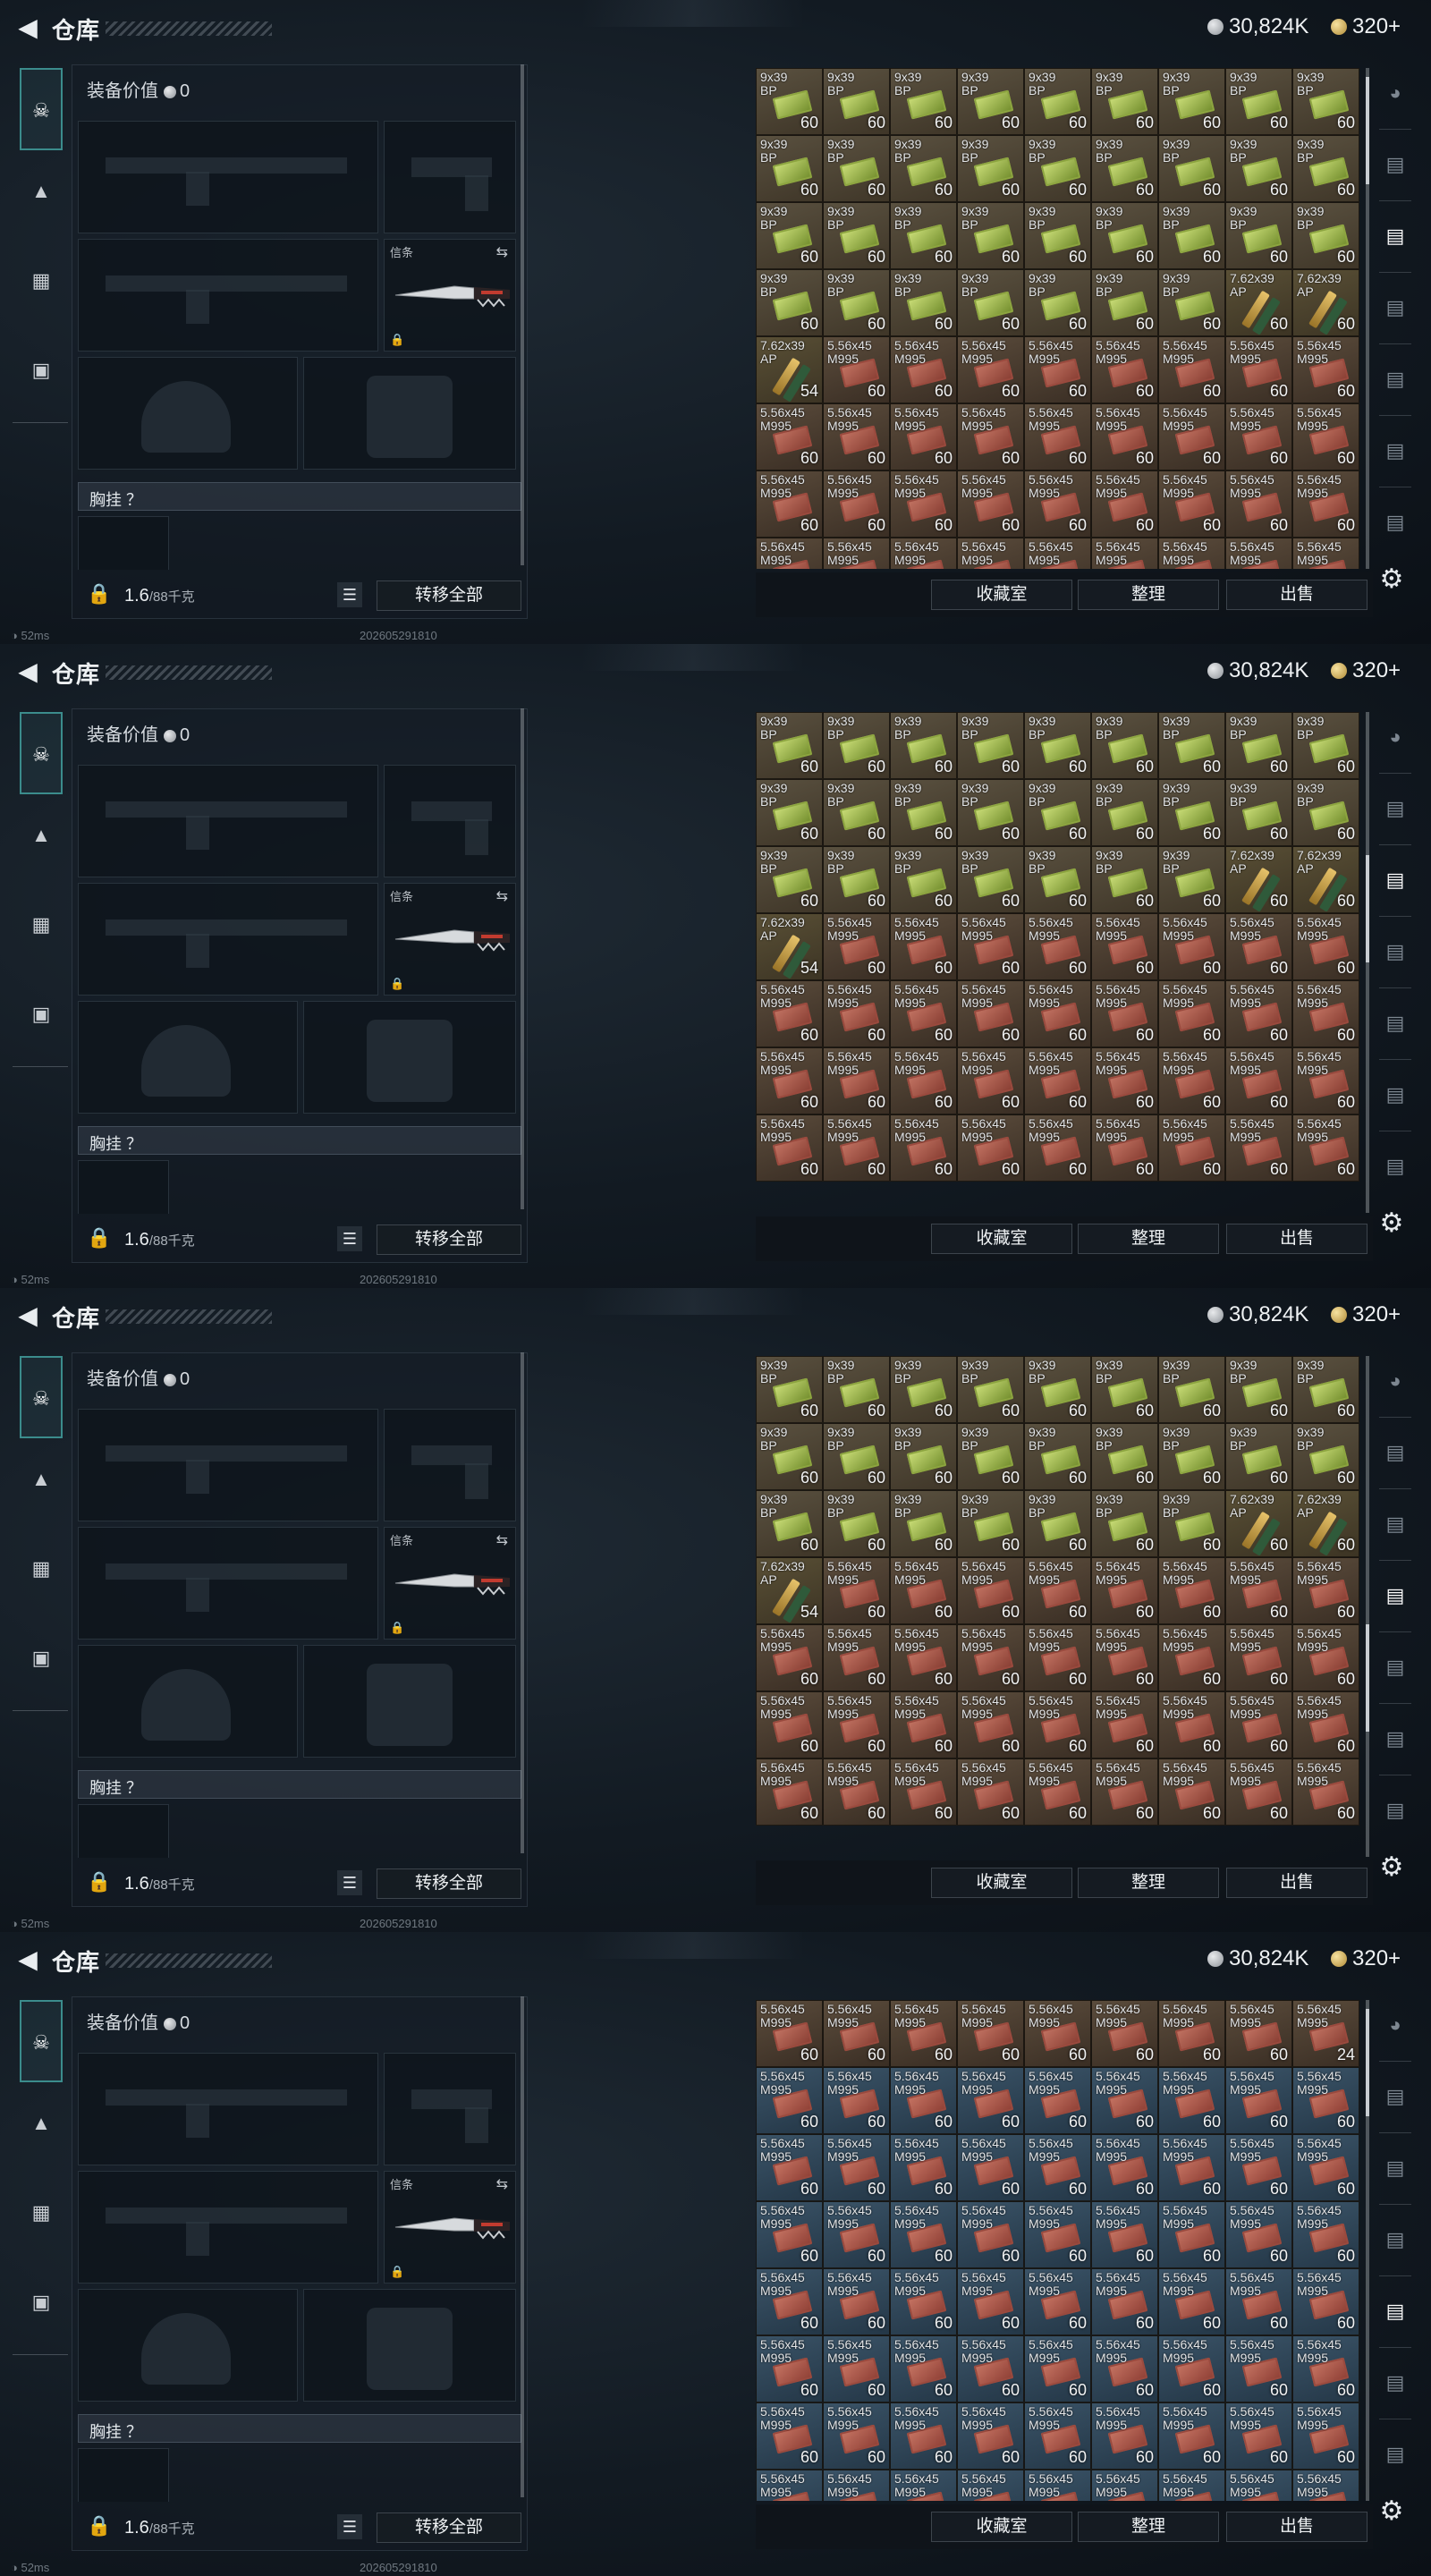 This screenshot has height=2576, width=1431. Describe the element at coordinates (1149, 595) in the screenshot. I see `sort-button: 整理` at that location.